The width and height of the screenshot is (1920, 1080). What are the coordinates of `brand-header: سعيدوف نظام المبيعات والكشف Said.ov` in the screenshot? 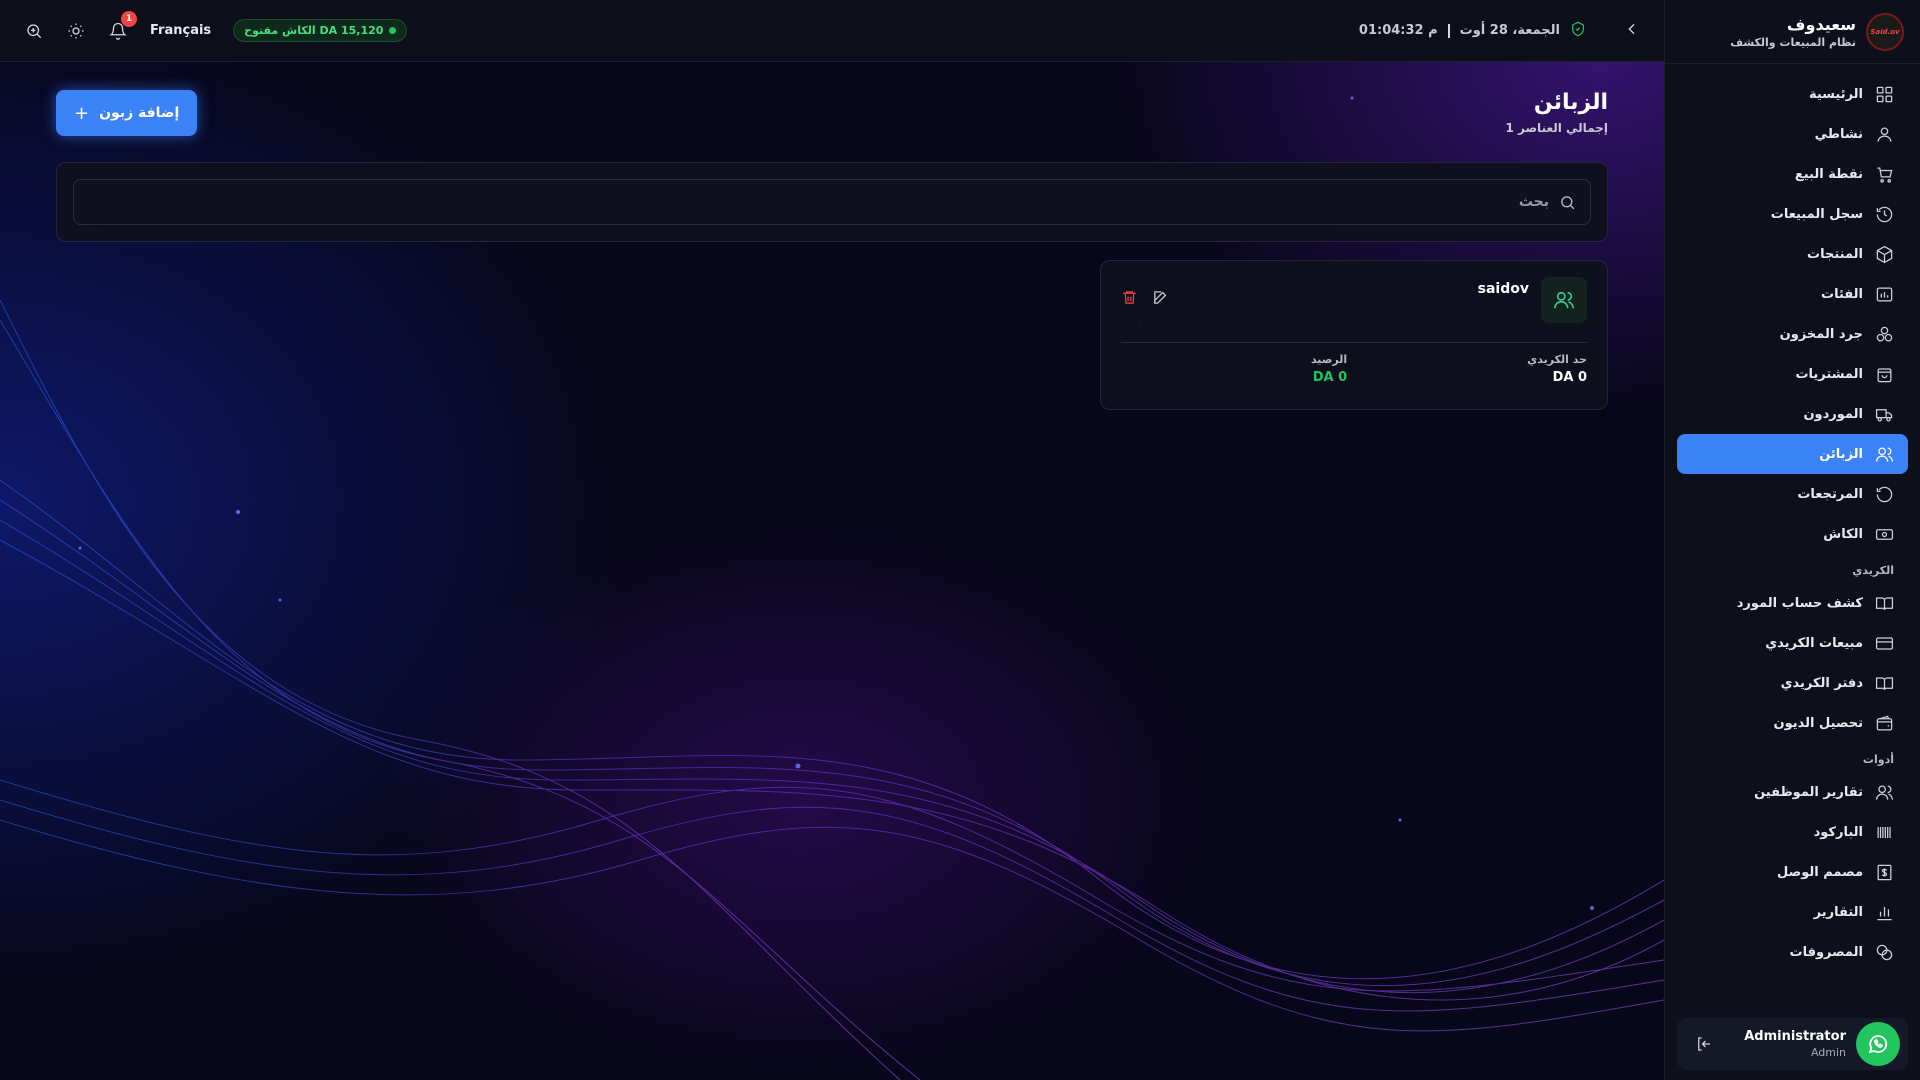 It's located at (1792, 32).